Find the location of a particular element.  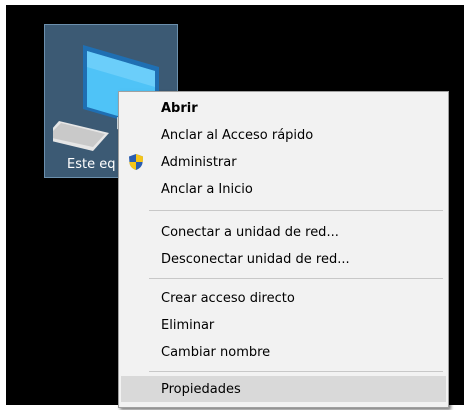

menu-item-rename: Cambiar nombre is located at coordinates (283, 352).